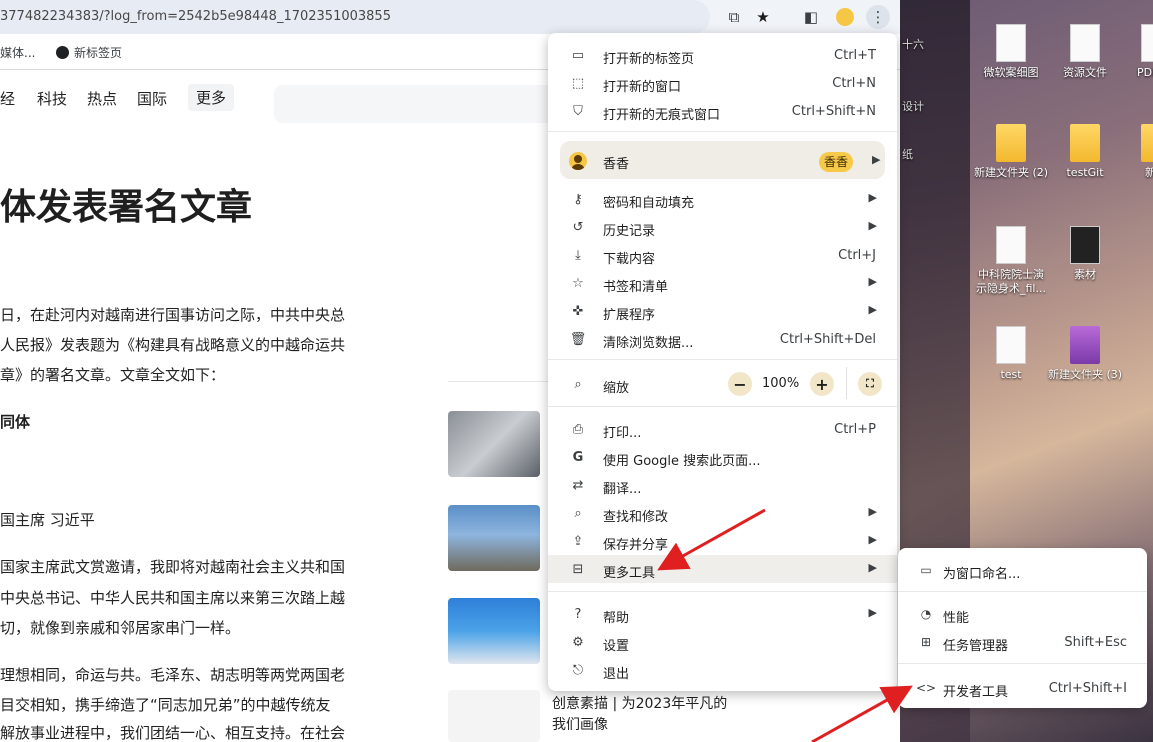  Describe the element at coordinates (102, 98) in the screenshot. I see `nav-item: 热点` at that location.